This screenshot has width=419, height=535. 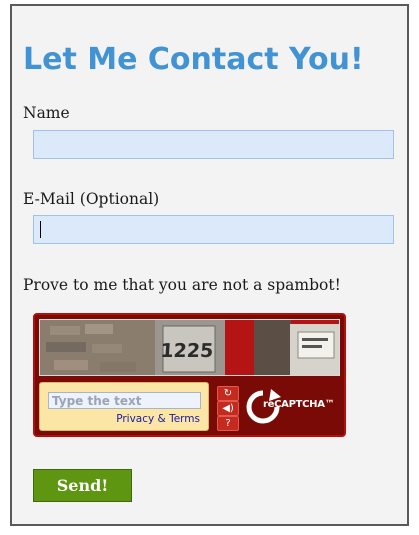 I want to click on captcha-image-text: 1225, so click(x=187, y=351).